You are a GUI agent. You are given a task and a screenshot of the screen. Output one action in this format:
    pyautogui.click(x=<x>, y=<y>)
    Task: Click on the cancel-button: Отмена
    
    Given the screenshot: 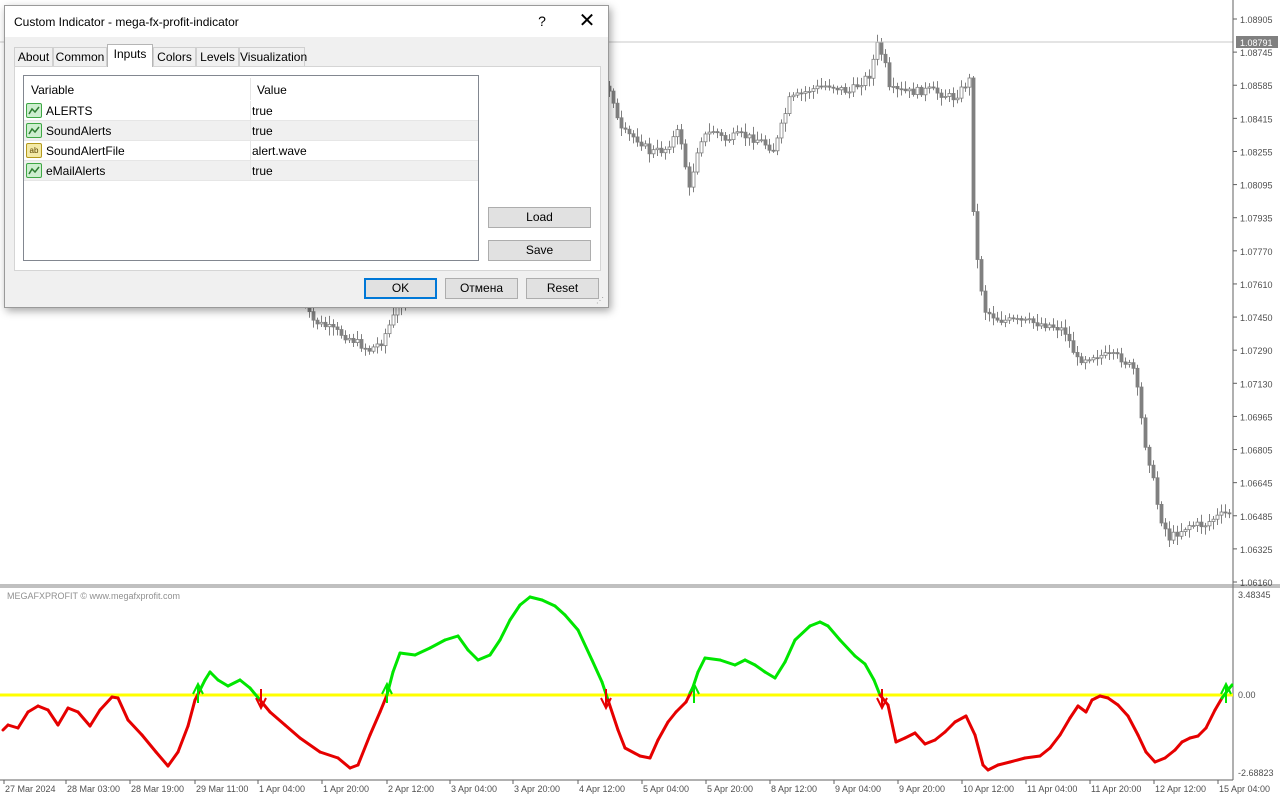 What is the action you would take?
    pyautogui.click(x=481, y=288)
    